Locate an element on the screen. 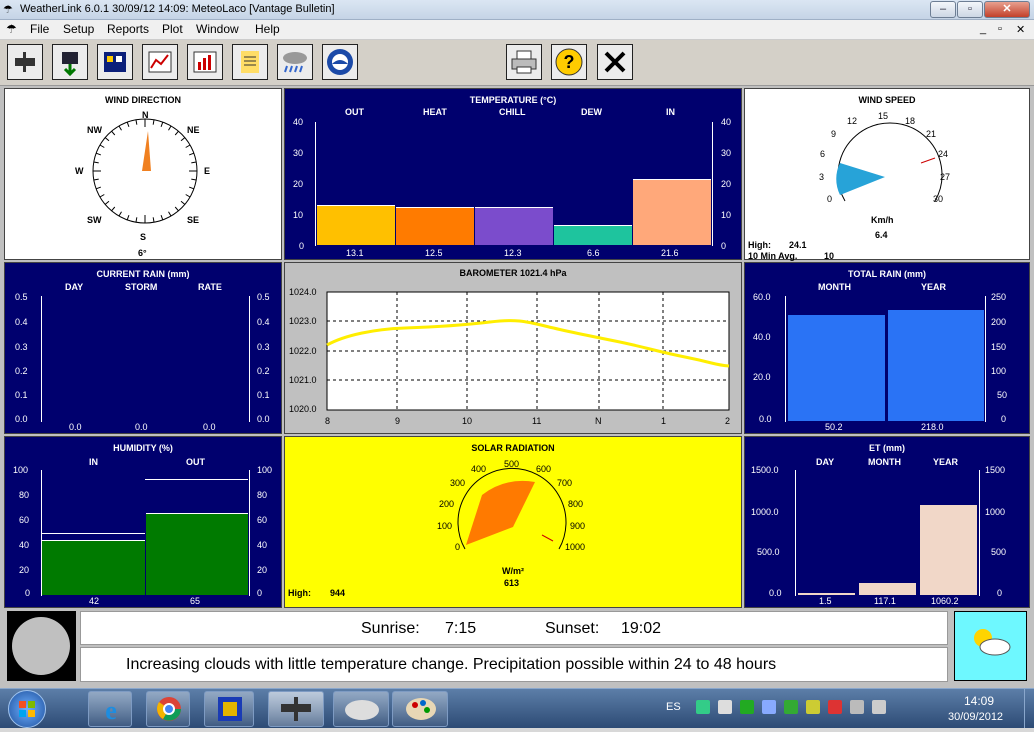  ws-tick-24: 24 is located at coordinates (943, 154).